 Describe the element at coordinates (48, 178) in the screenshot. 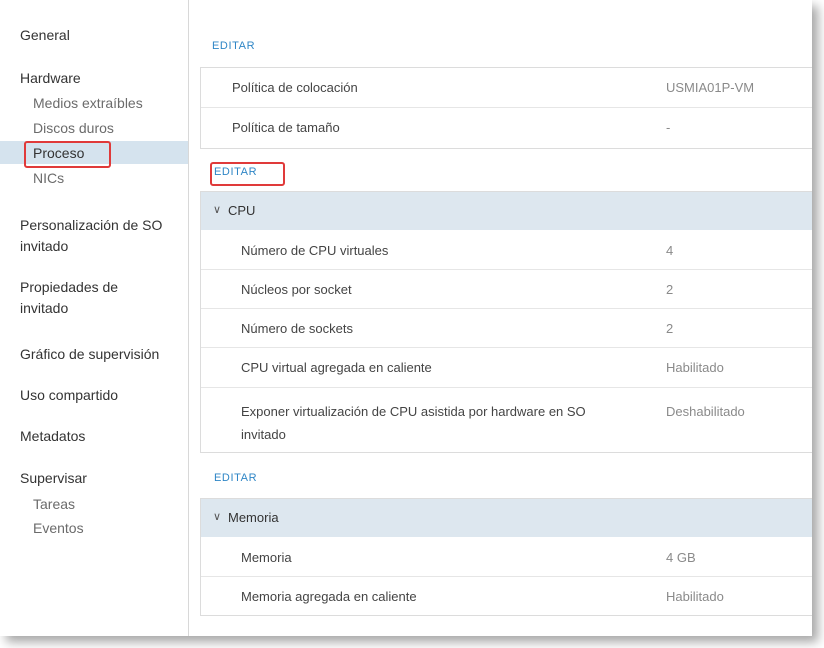

I see `sidebar-item-nics: NICs` at that location.